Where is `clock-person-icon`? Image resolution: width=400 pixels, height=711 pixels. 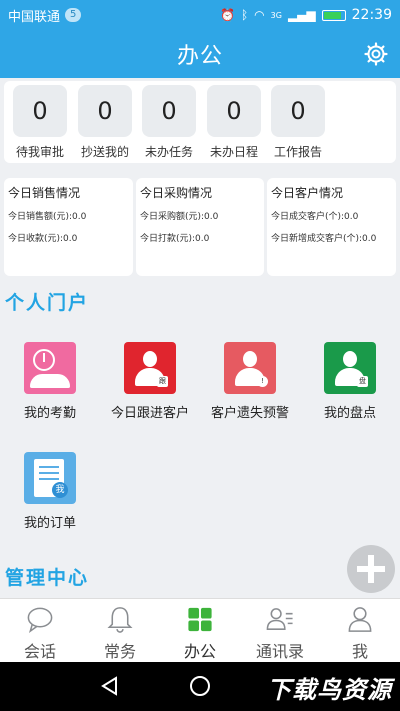
clock-person-icon is located at coordinates (50, 368).